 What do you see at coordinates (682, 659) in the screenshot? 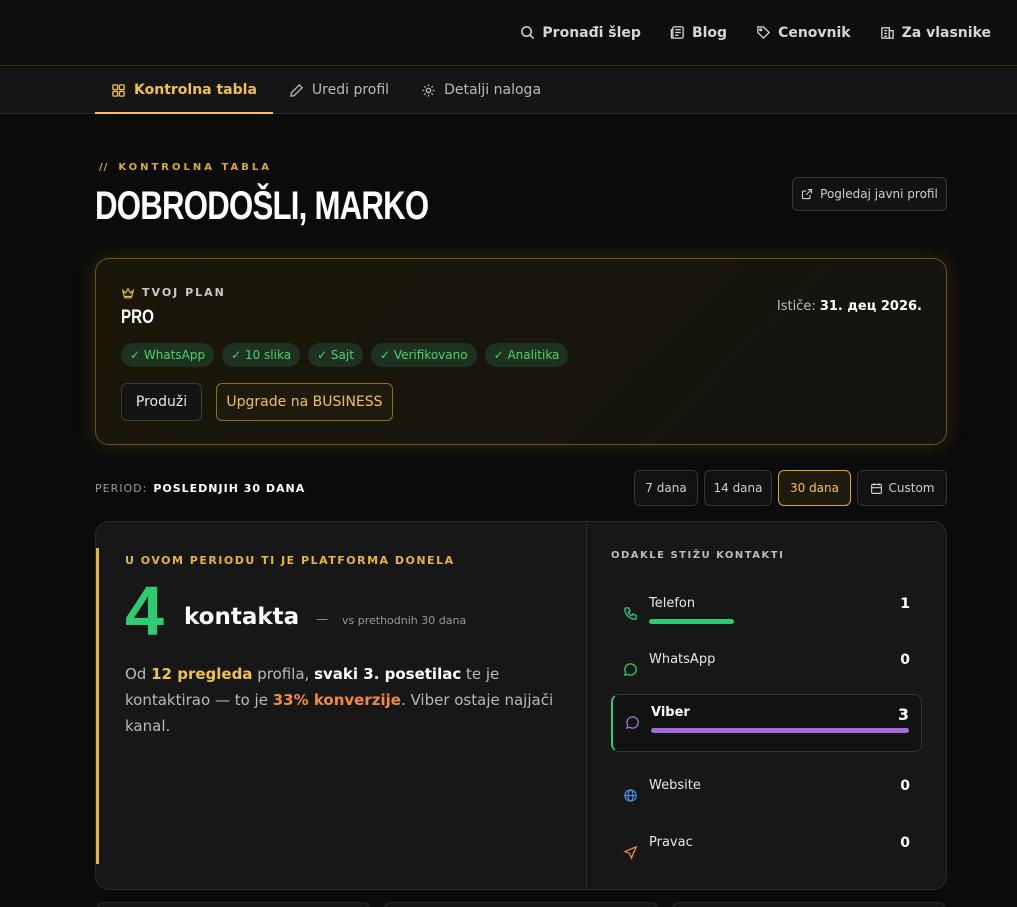
I see `source-name: WhatsApp` at bounding box center [682, 659].